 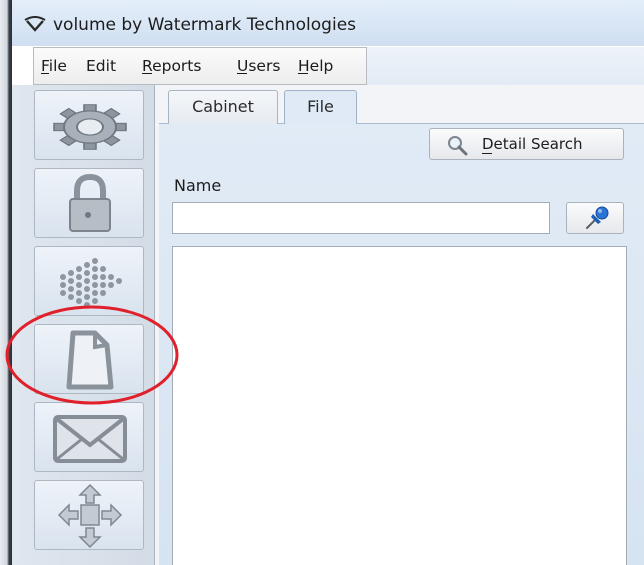 What do you see at coordinates (258, 66) in the screenshot?
I see `menu-users: Users` at bounding box center [258, 66].